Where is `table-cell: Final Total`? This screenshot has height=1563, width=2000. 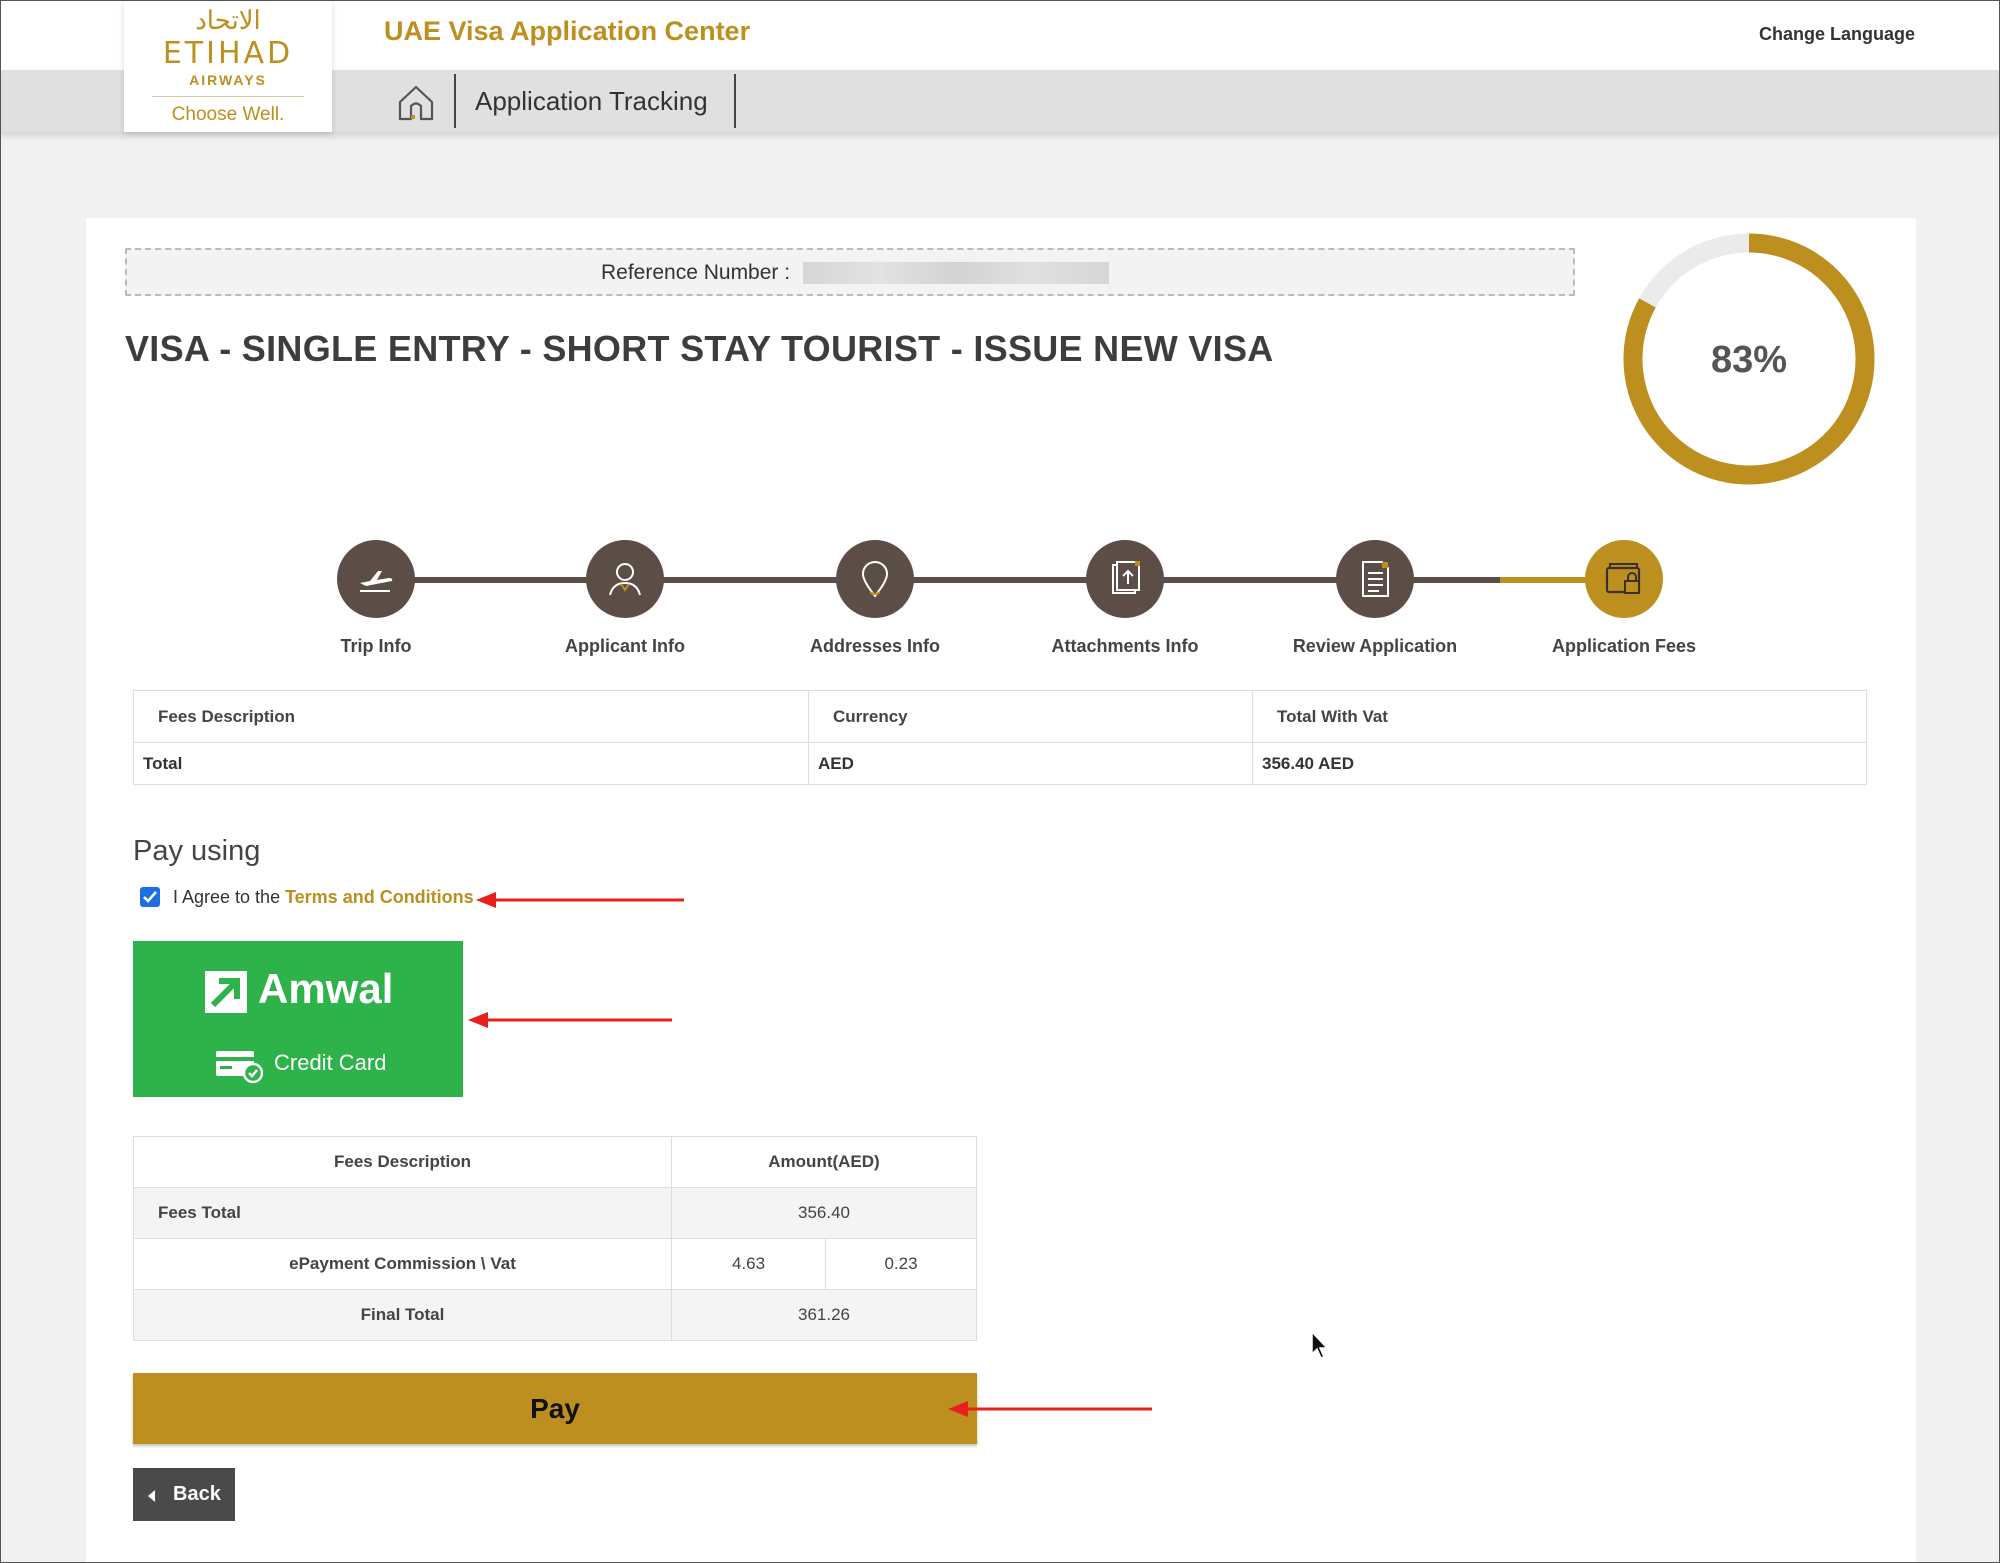
table-cell: Final Total is located at coordinates (402, 1315).